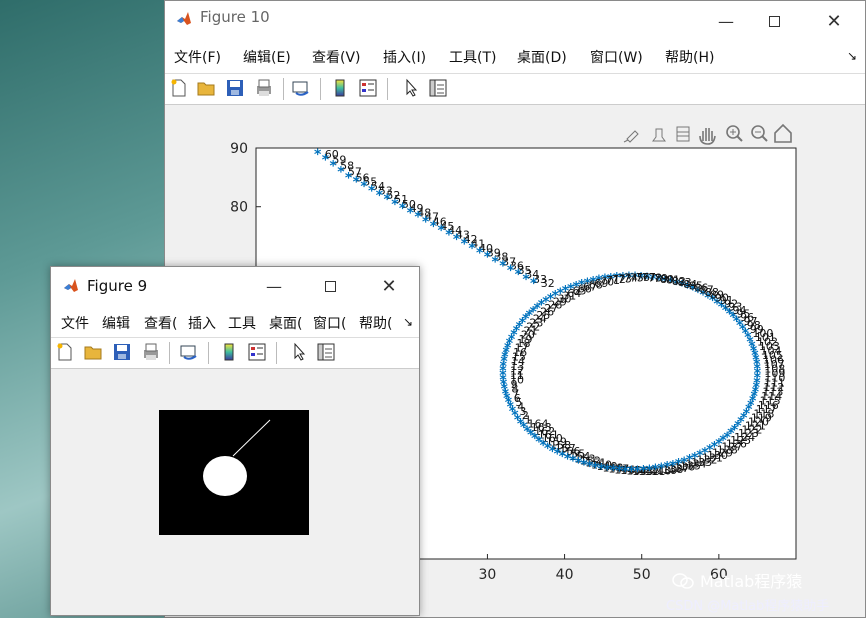 The height and width of the screenshot is (618, 866). What do you see at coordinates (574, 293) in the screenshot?
I see `point-label: 64` at bounding box center [574, 293].